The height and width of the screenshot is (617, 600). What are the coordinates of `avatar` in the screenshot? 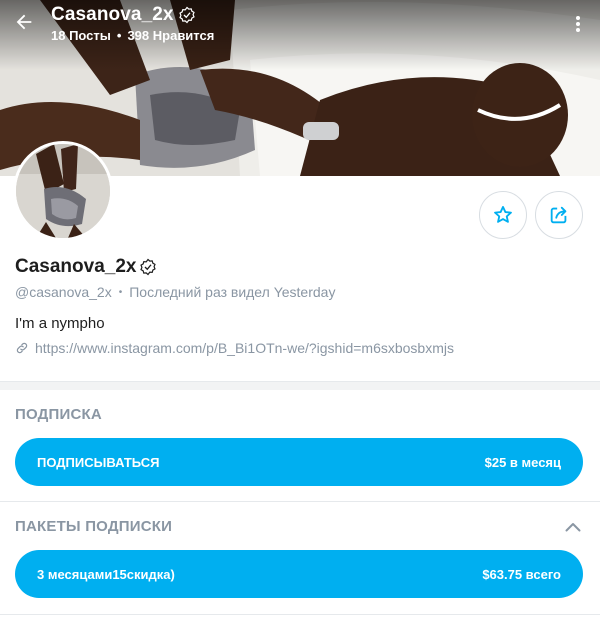 It's located at (63, 191).